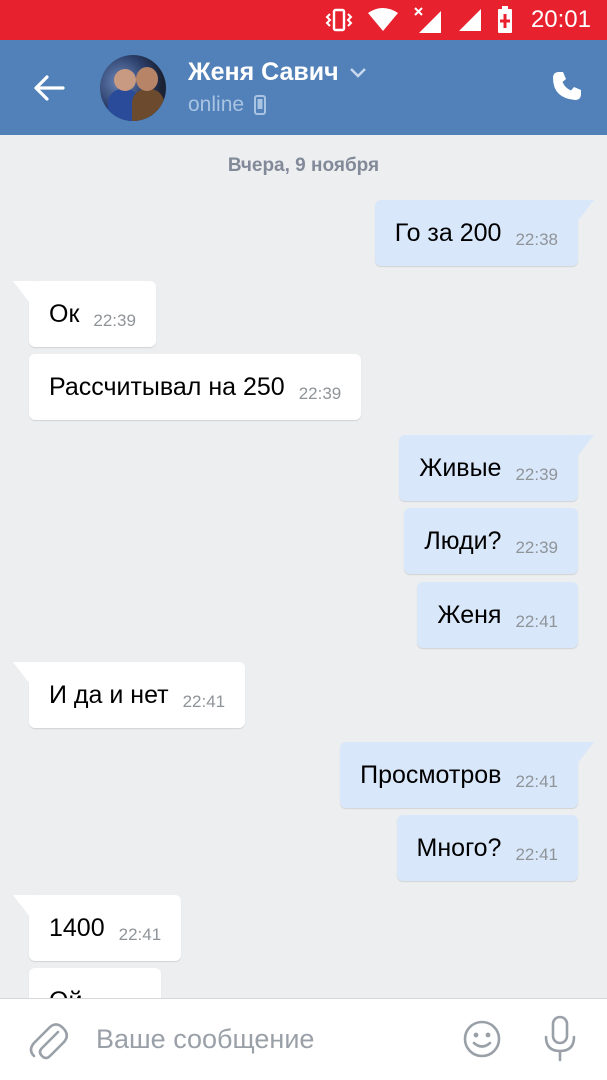 This screenshot has height=1080, width=607. I want to click on message-outgoing: Просмотров 22:41, so click(467, 775).